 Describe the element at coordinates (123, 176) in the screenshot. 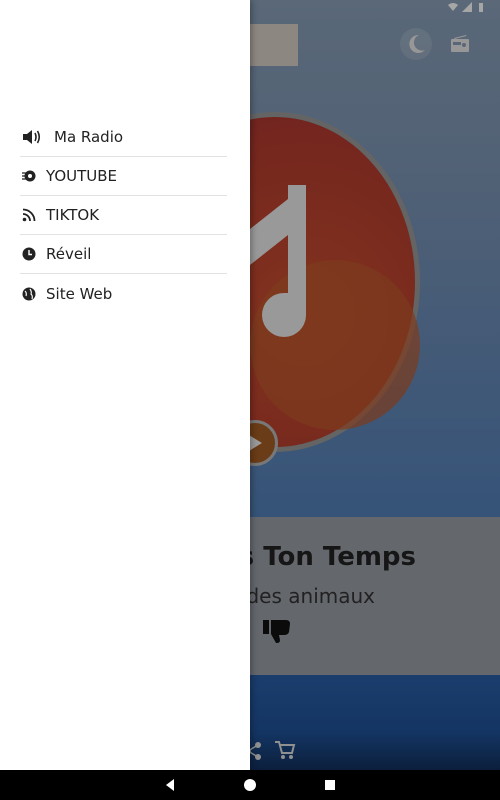

I see `menu-item-youtube: YOUTUBE` at that location.